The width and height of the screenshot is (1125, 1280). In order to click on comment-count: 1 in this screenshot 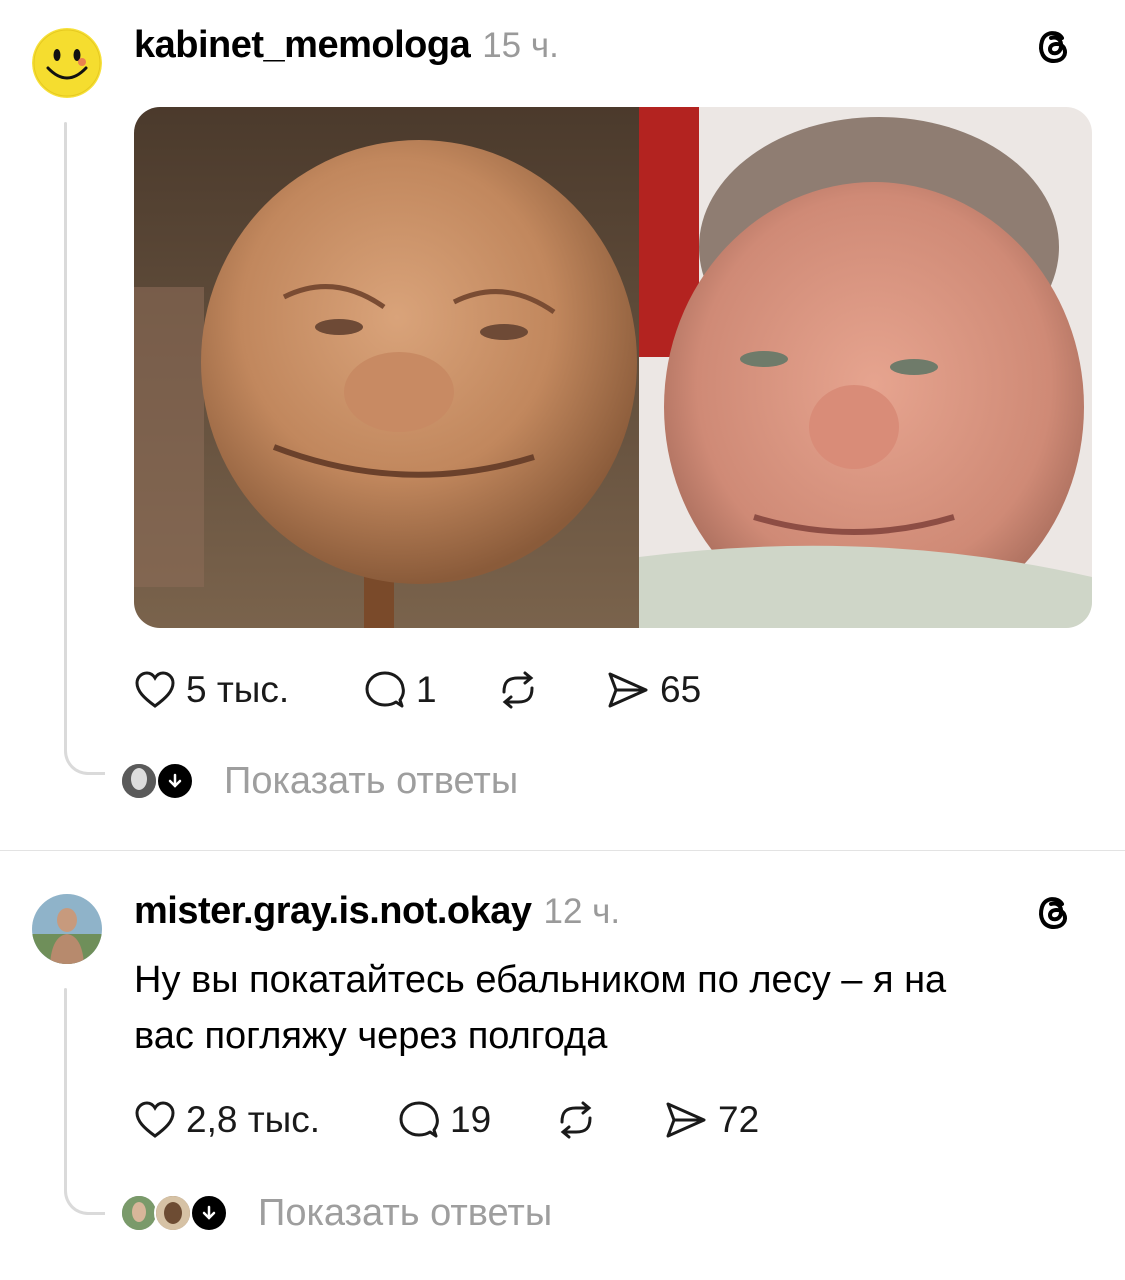, I will do `click(426, 689)`.